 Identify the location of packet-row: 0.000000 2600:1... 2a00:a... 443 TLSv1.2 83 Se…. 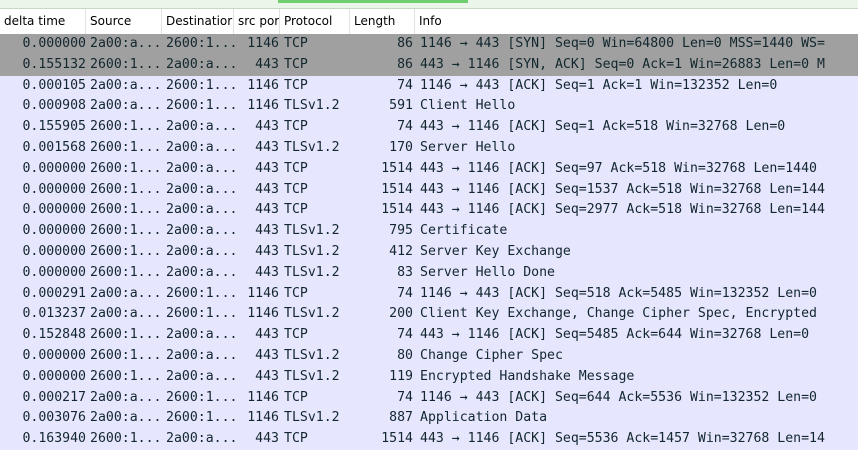
(429, 273).